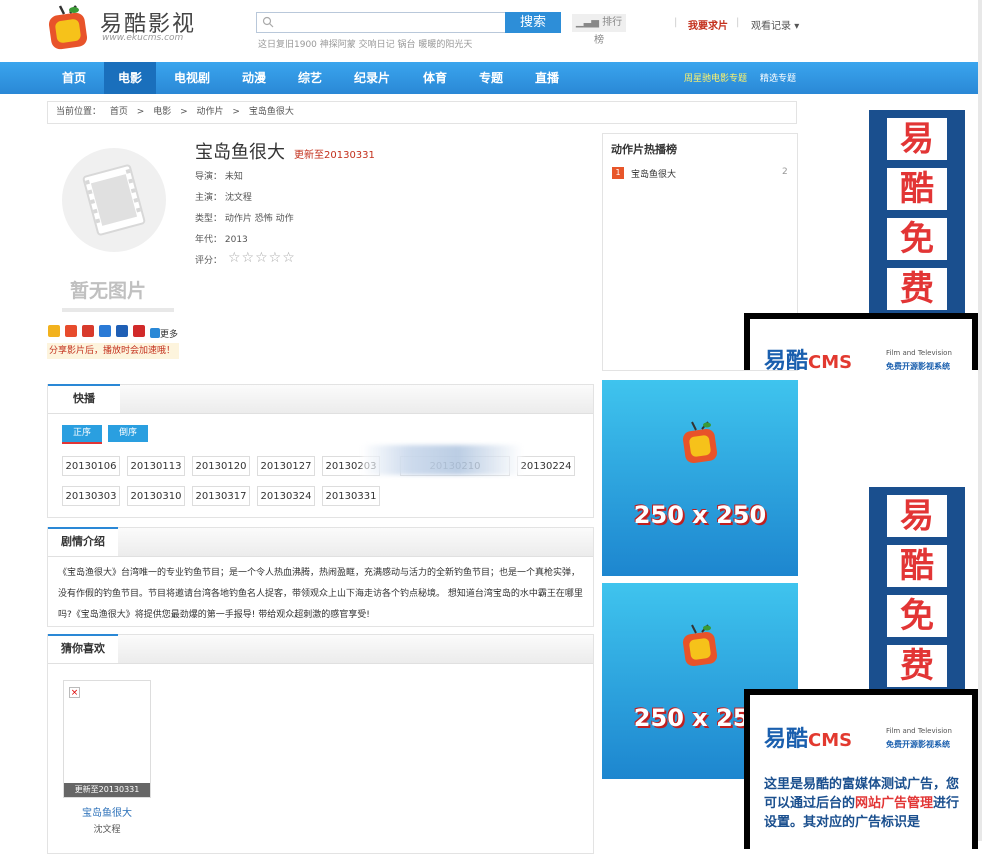 This screenshot has height=854, width=982. I want to click on ad-size-label: 250 x 250, so click(700, 515).